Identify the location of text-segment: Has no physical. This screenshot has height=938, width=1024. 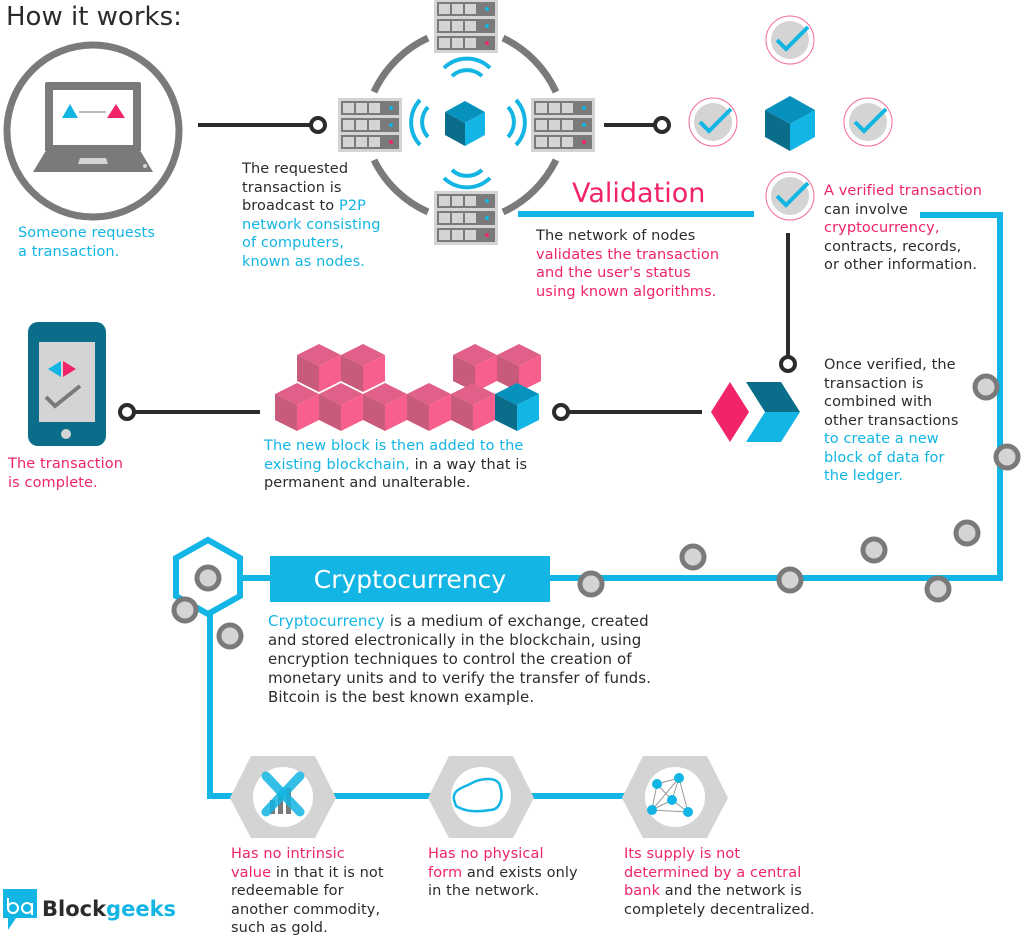
(486, 854).